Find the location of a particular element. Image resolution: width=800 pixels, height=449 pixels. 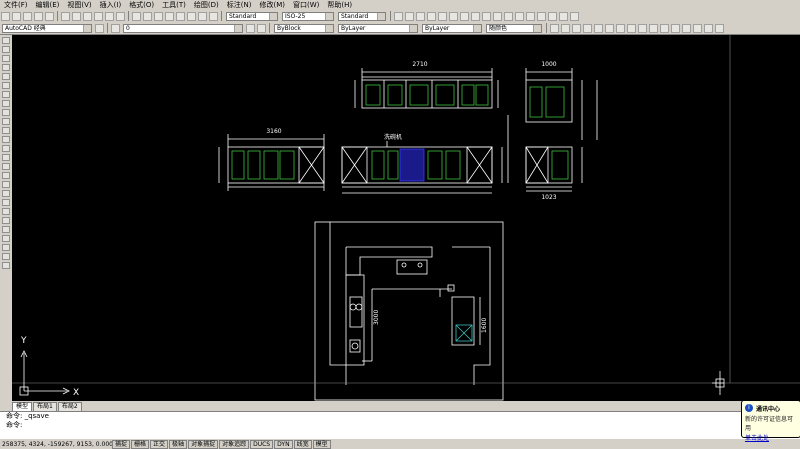

redo-icon is located at coordinates (120, 16).